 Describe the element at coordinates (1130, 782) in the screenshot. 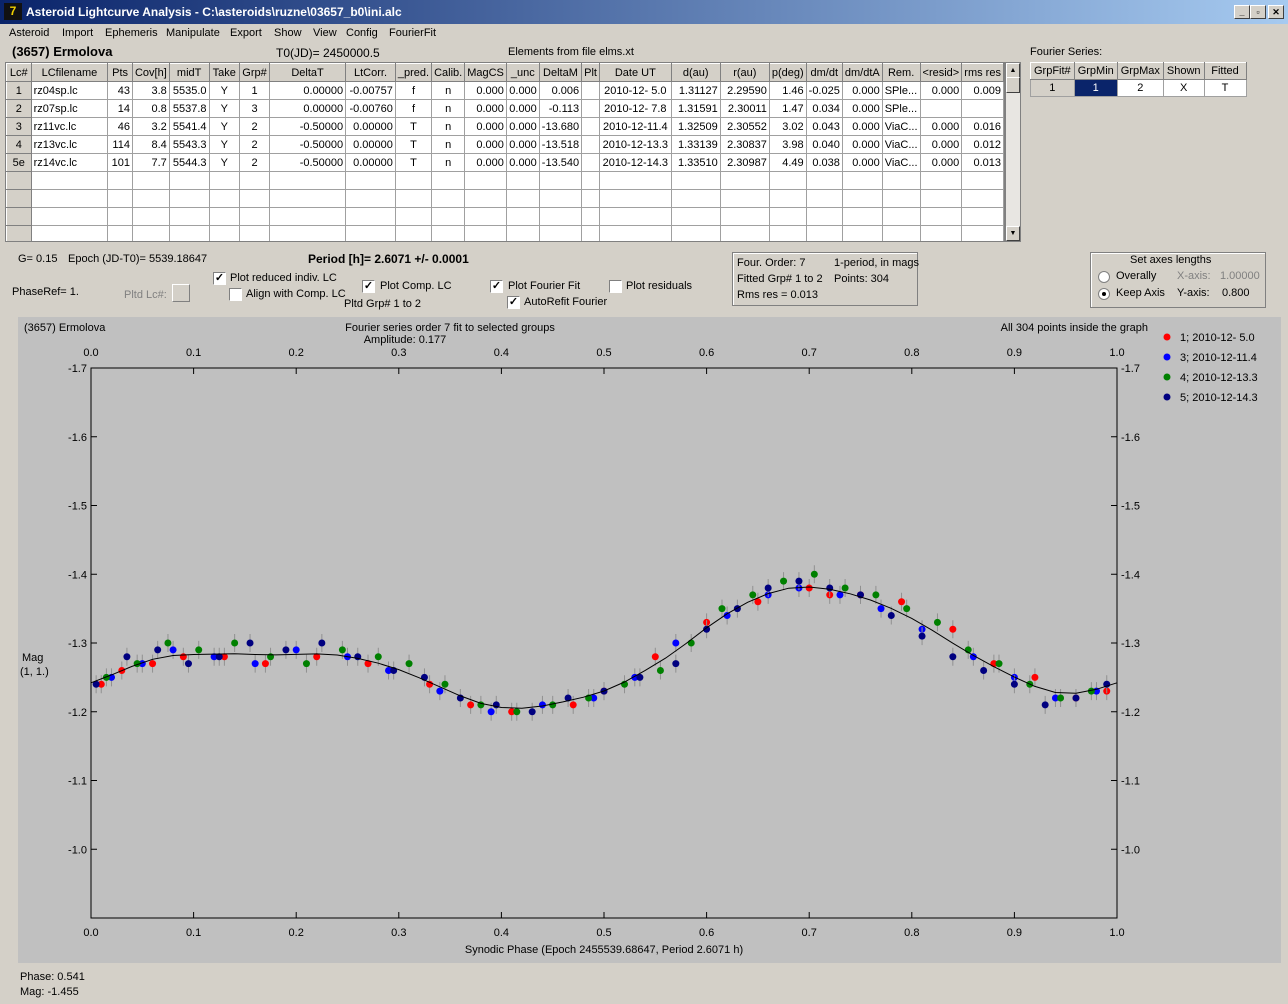

I see `y-tick-label-right: -1.1` at that location.